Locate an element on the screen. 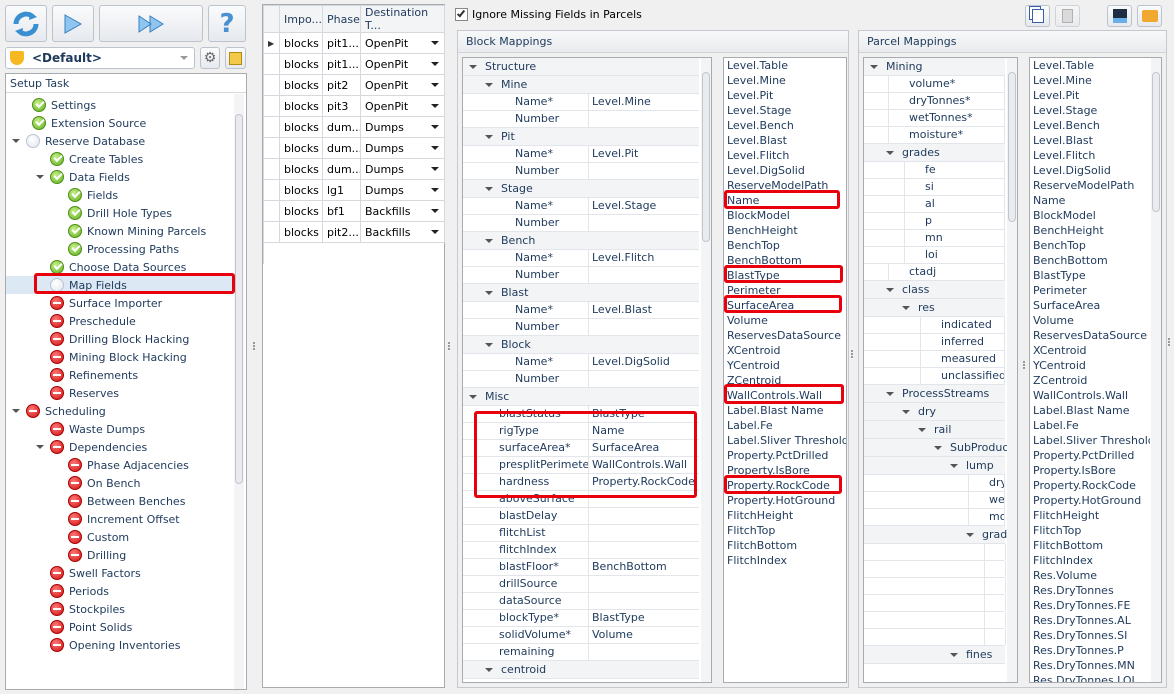  field-list-item: Level.Bench is located at coordinates (785, 125).